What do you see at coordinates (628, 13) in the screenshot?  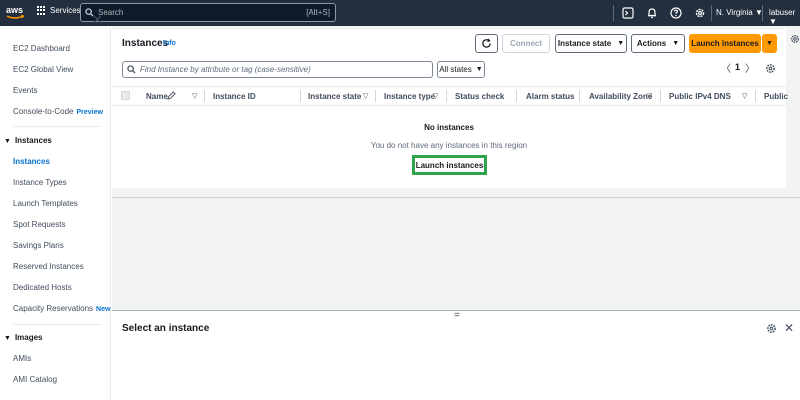 I see `cloudshell-icon` at bounding box center [628, 13].